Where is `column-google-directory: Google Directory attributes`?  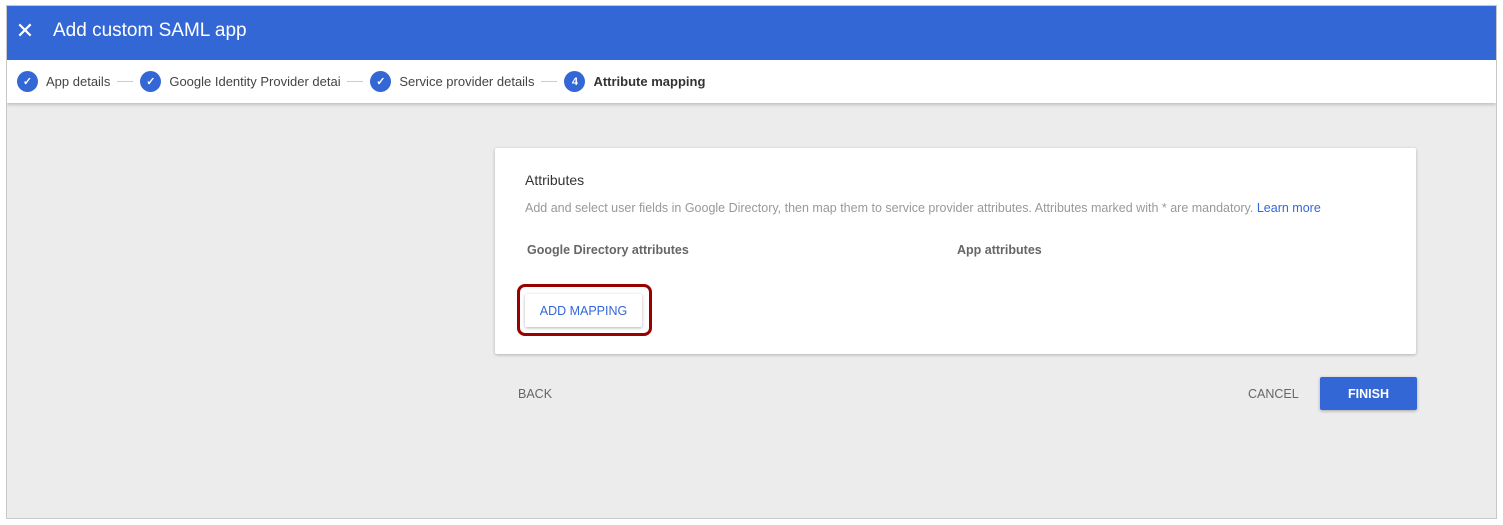
column-google-directory: Google Directory attributes is located at coordinates (608, 250).